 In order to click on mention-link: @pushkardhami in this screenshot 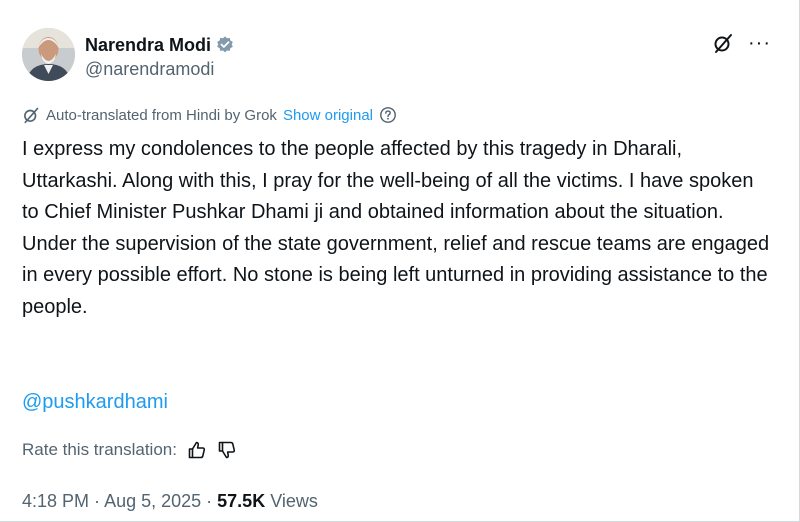, I will do `click(95, 402)`.